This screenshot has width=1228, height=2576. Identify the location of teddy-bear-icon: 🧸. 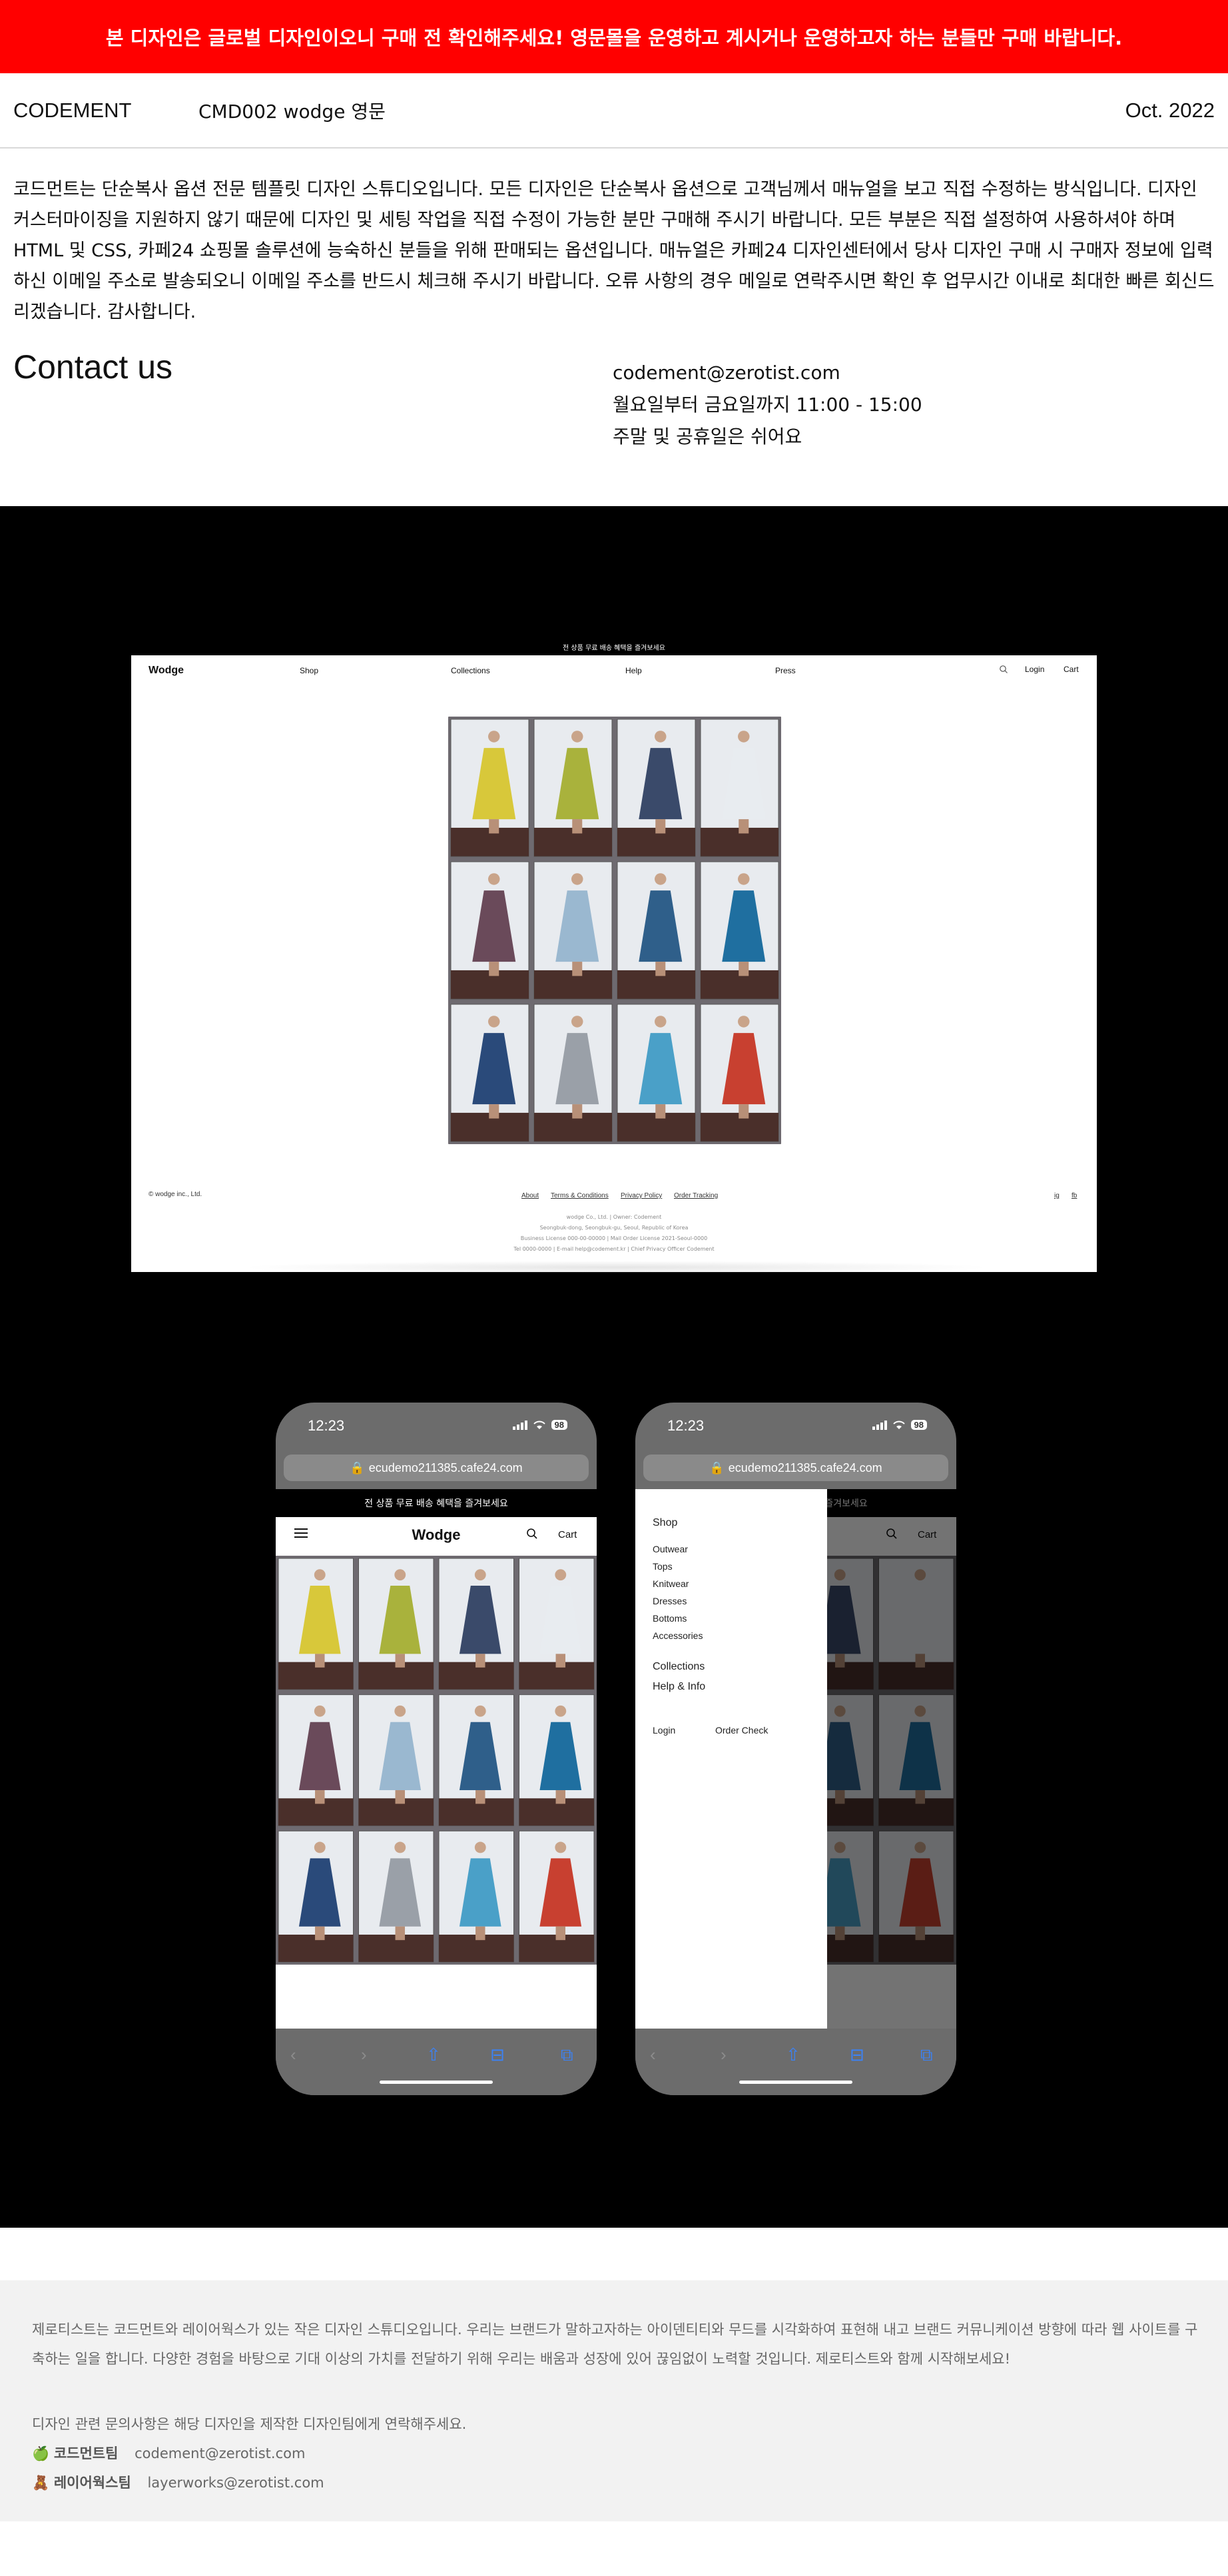
(41, 2483).